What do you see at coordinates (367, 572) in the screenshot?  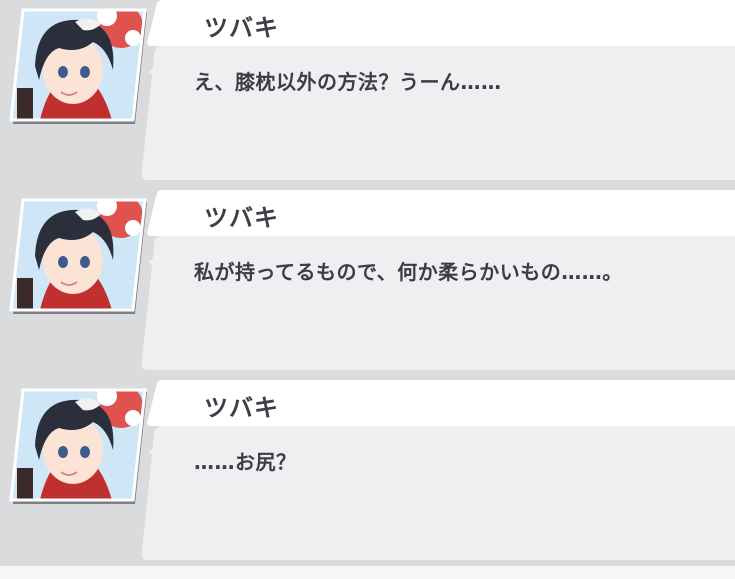 I see `bottom-strip` at bounding box center [367, 572].